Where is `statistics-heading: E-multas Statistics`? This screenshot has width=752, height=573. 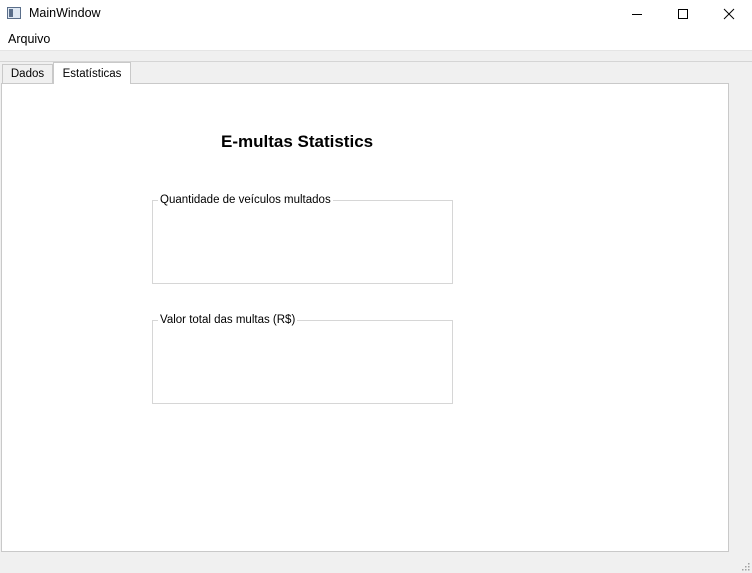
statistics-heading: E-multas Statistics is located at coordinates (297, 141).